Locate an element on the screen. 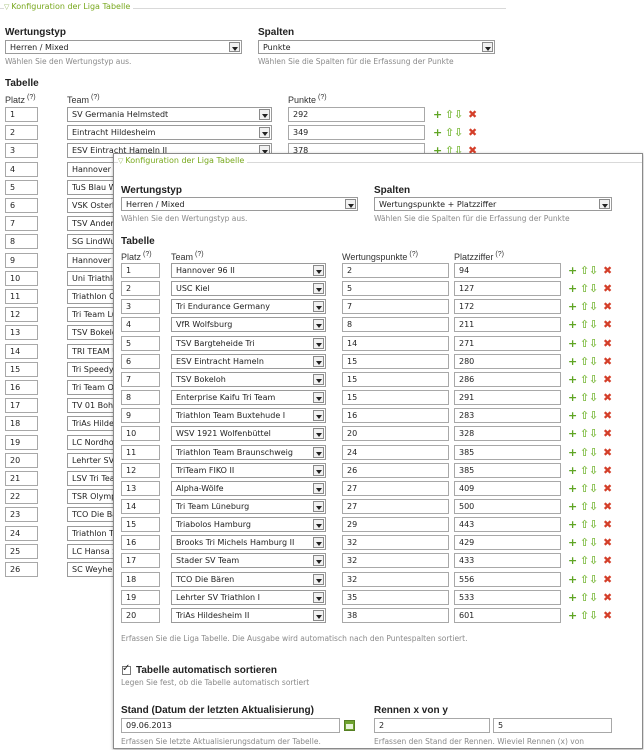 The image size is (644, 750). rennen-y-input: 5 is located at coordinates (552, 725).